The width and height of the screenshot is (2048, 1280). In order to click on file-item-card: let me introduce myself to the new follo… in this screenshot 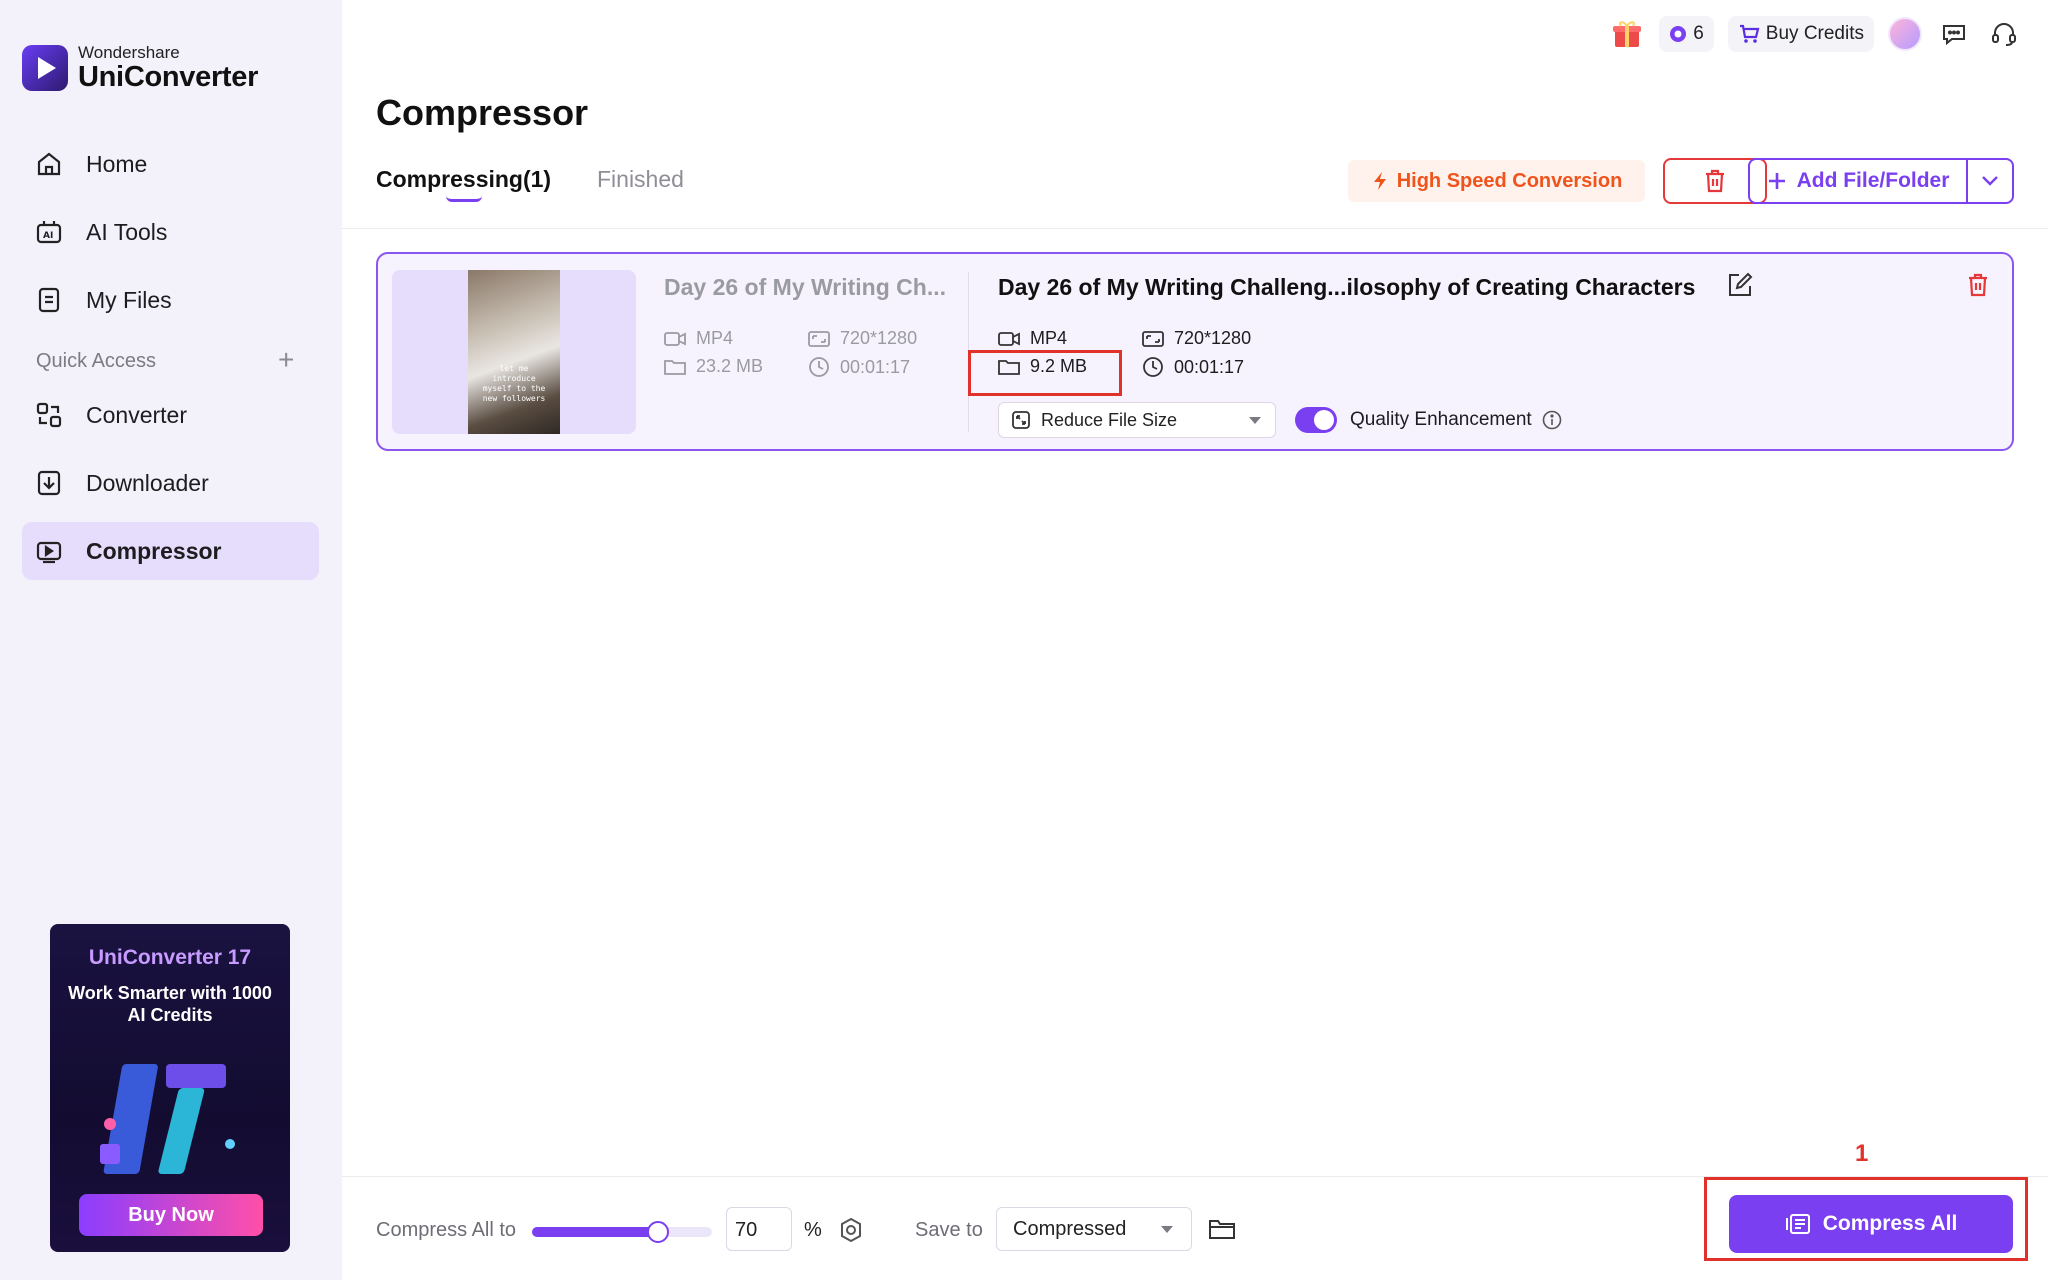, I will do `click(1195, 351)`.